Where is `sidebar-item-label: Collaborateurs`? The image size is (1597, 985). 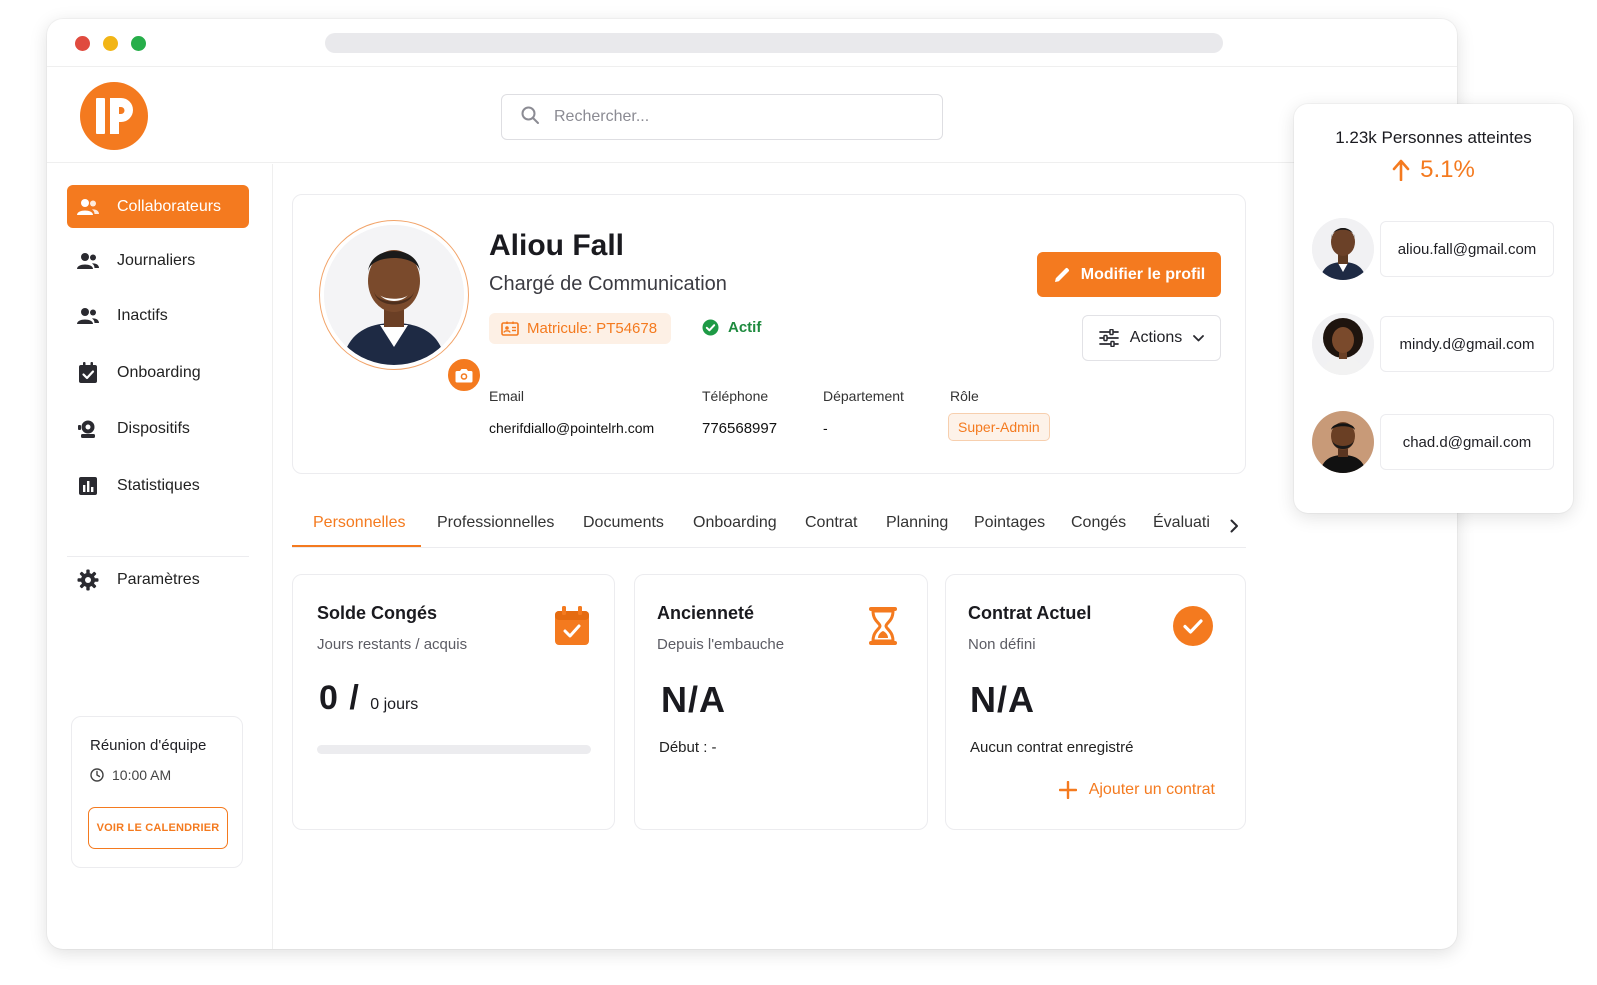 sidebar-item-label: Collaborateurs is located at coordinates (169, 206).